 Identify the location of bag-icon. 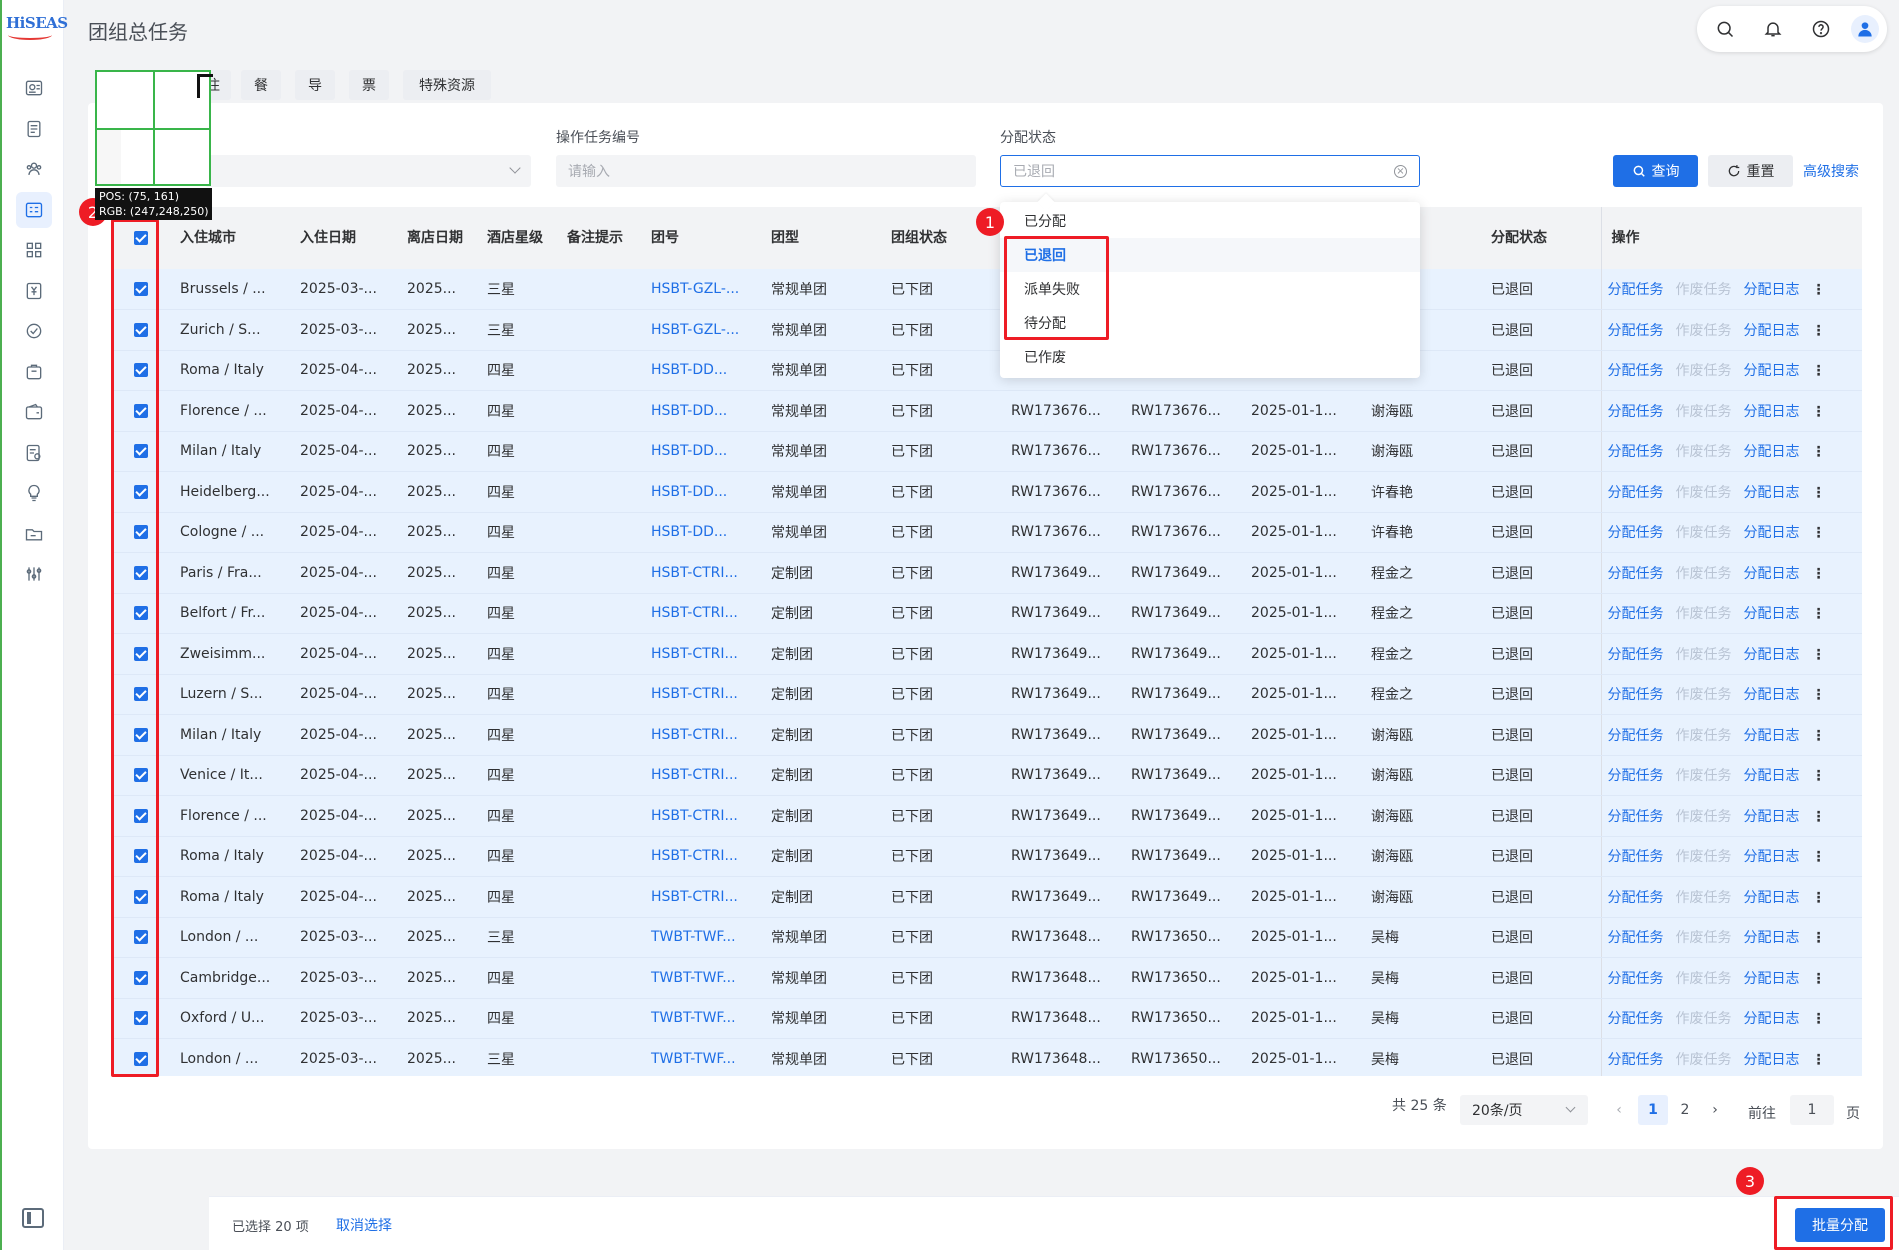
(34, 372).